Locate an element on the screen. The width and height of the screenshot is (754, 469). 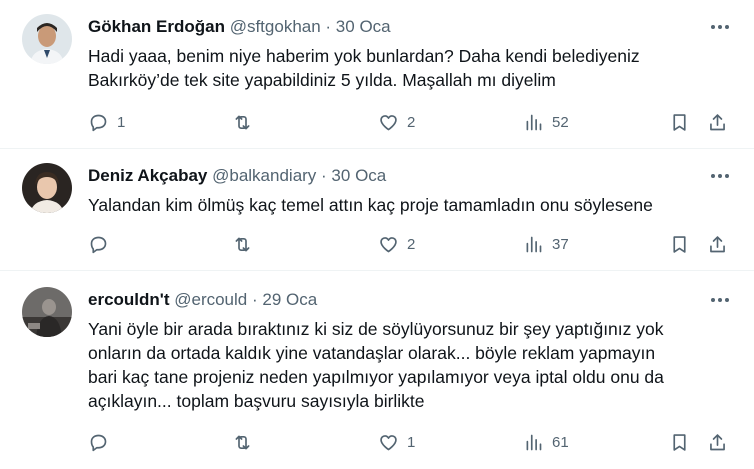
display-name: Gökhan Erdoğan is located at coordinates (156, 26).